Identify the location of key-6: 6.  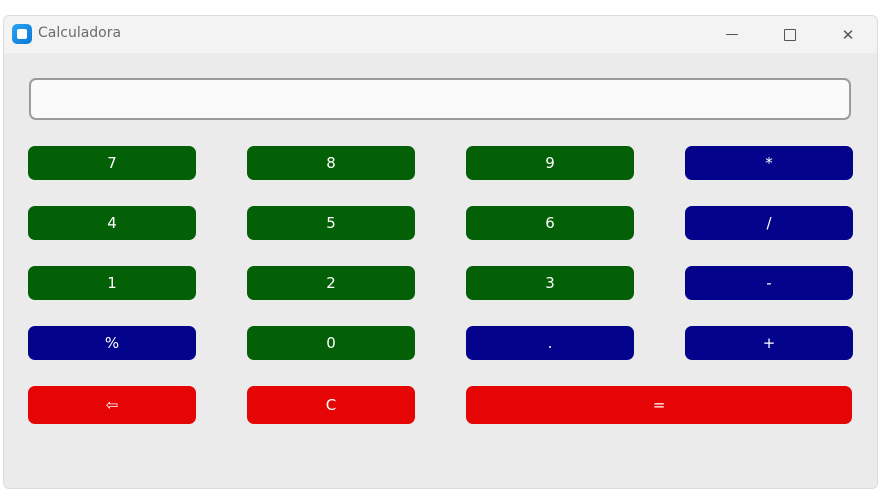
(550, 223).